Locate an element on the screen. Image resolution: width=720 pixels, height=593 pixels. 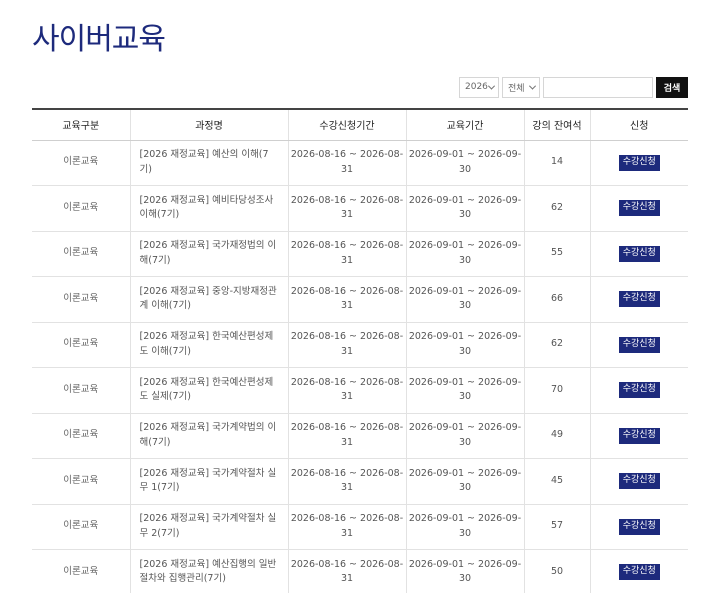
type-select: 전체 is located at coordinates (521, 87).